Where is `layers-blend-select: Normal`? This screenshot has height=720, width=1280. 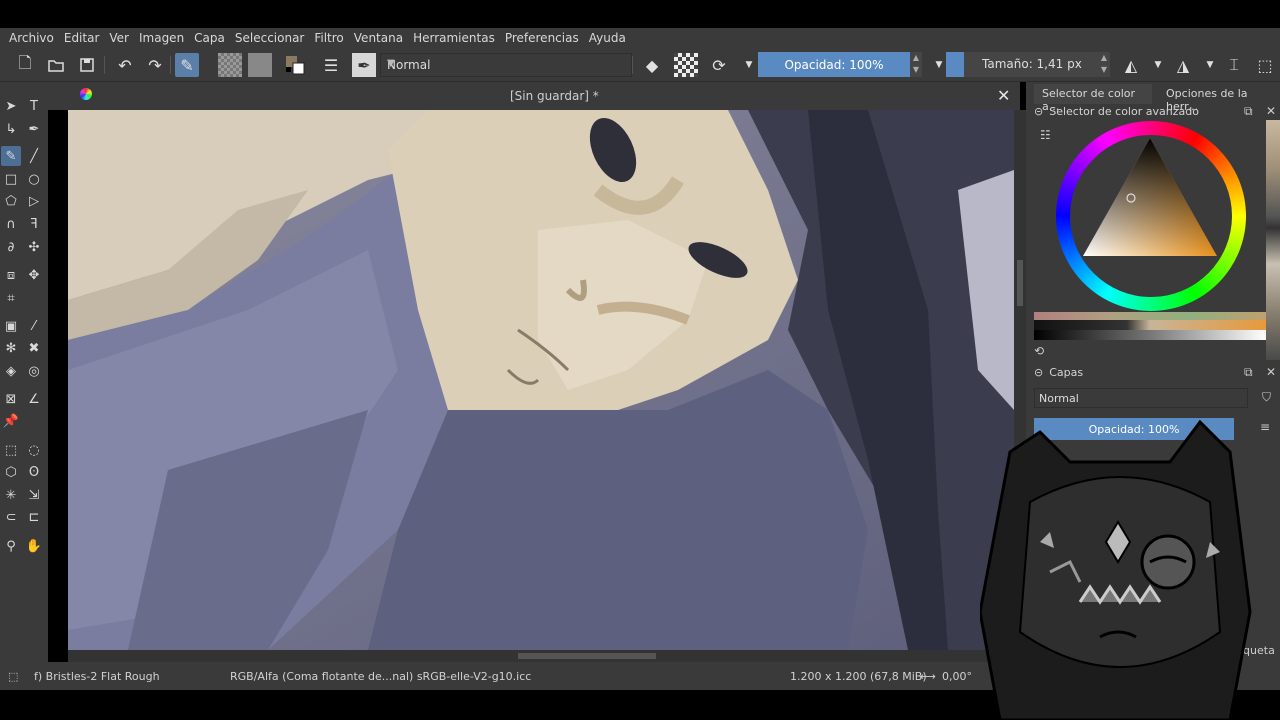 layers-blend-select: Normal is located at coordinates (1141, 398).